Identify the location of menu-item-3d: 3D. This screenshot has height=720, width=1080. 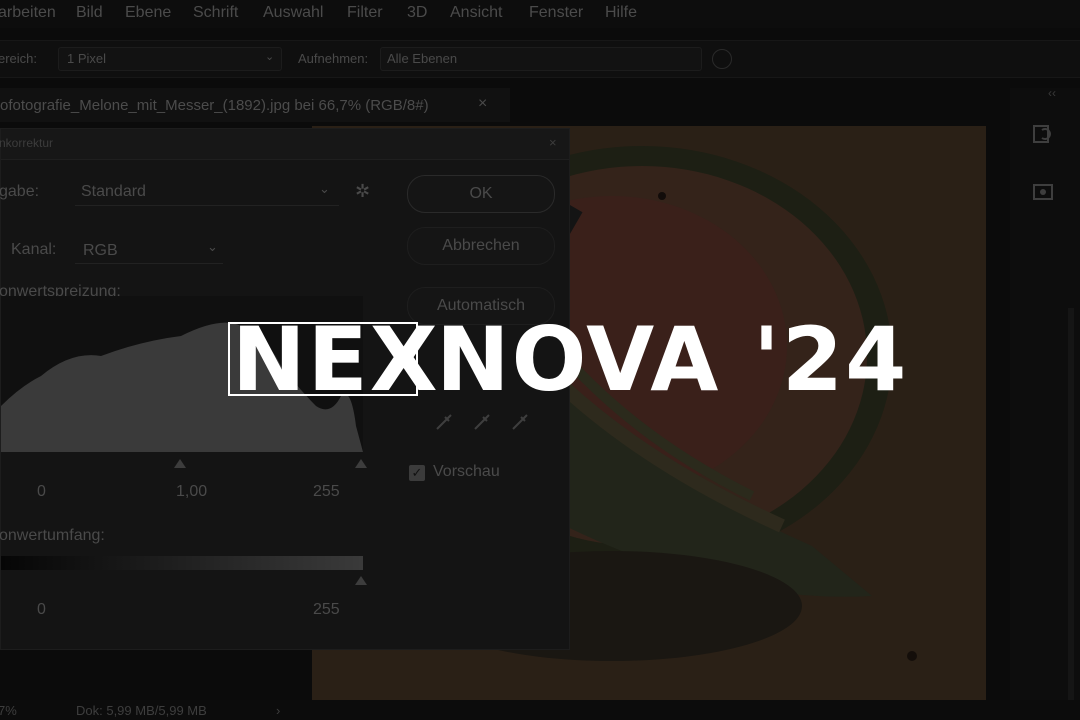
(417, 13).